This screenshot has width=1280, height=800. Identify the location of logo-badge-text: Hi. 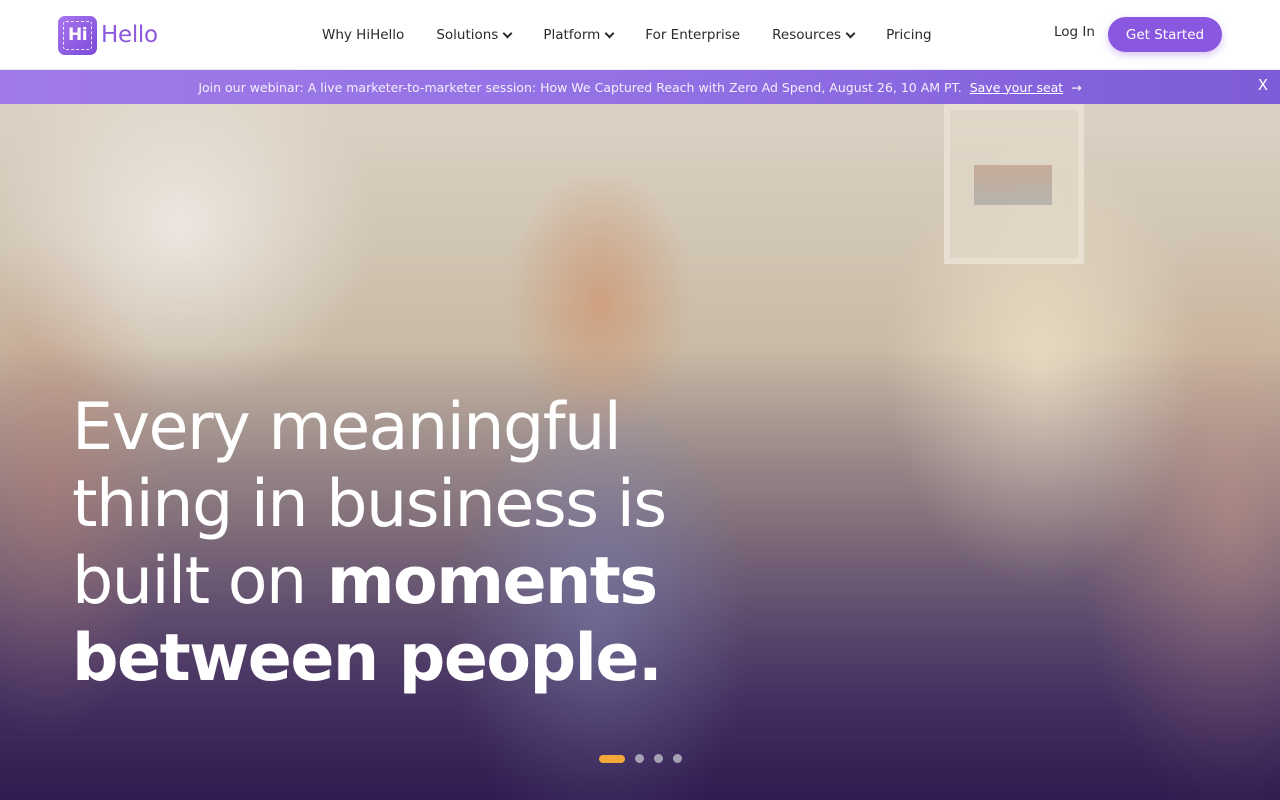
(77, 35).